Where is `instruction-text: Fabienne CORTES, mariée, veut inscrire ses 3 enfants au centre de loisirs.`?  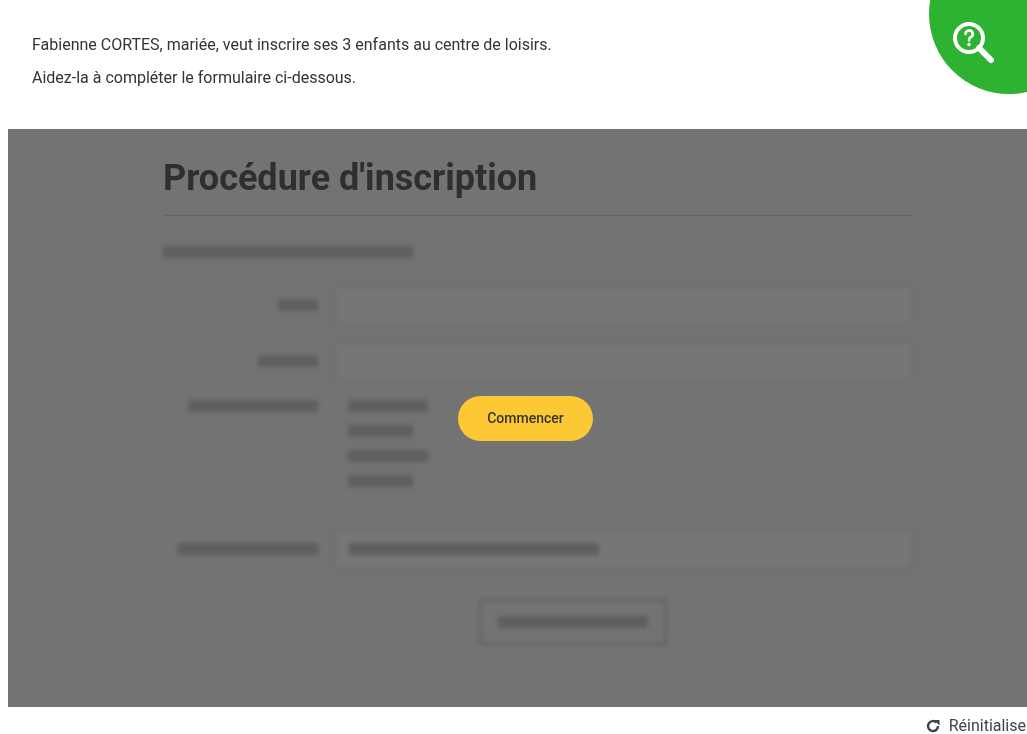 instruction-text: Fabienne CORTES, mariée, veut inscrire ses 3 enfants au centre de loisirs. is located at coordinates (292, 45).